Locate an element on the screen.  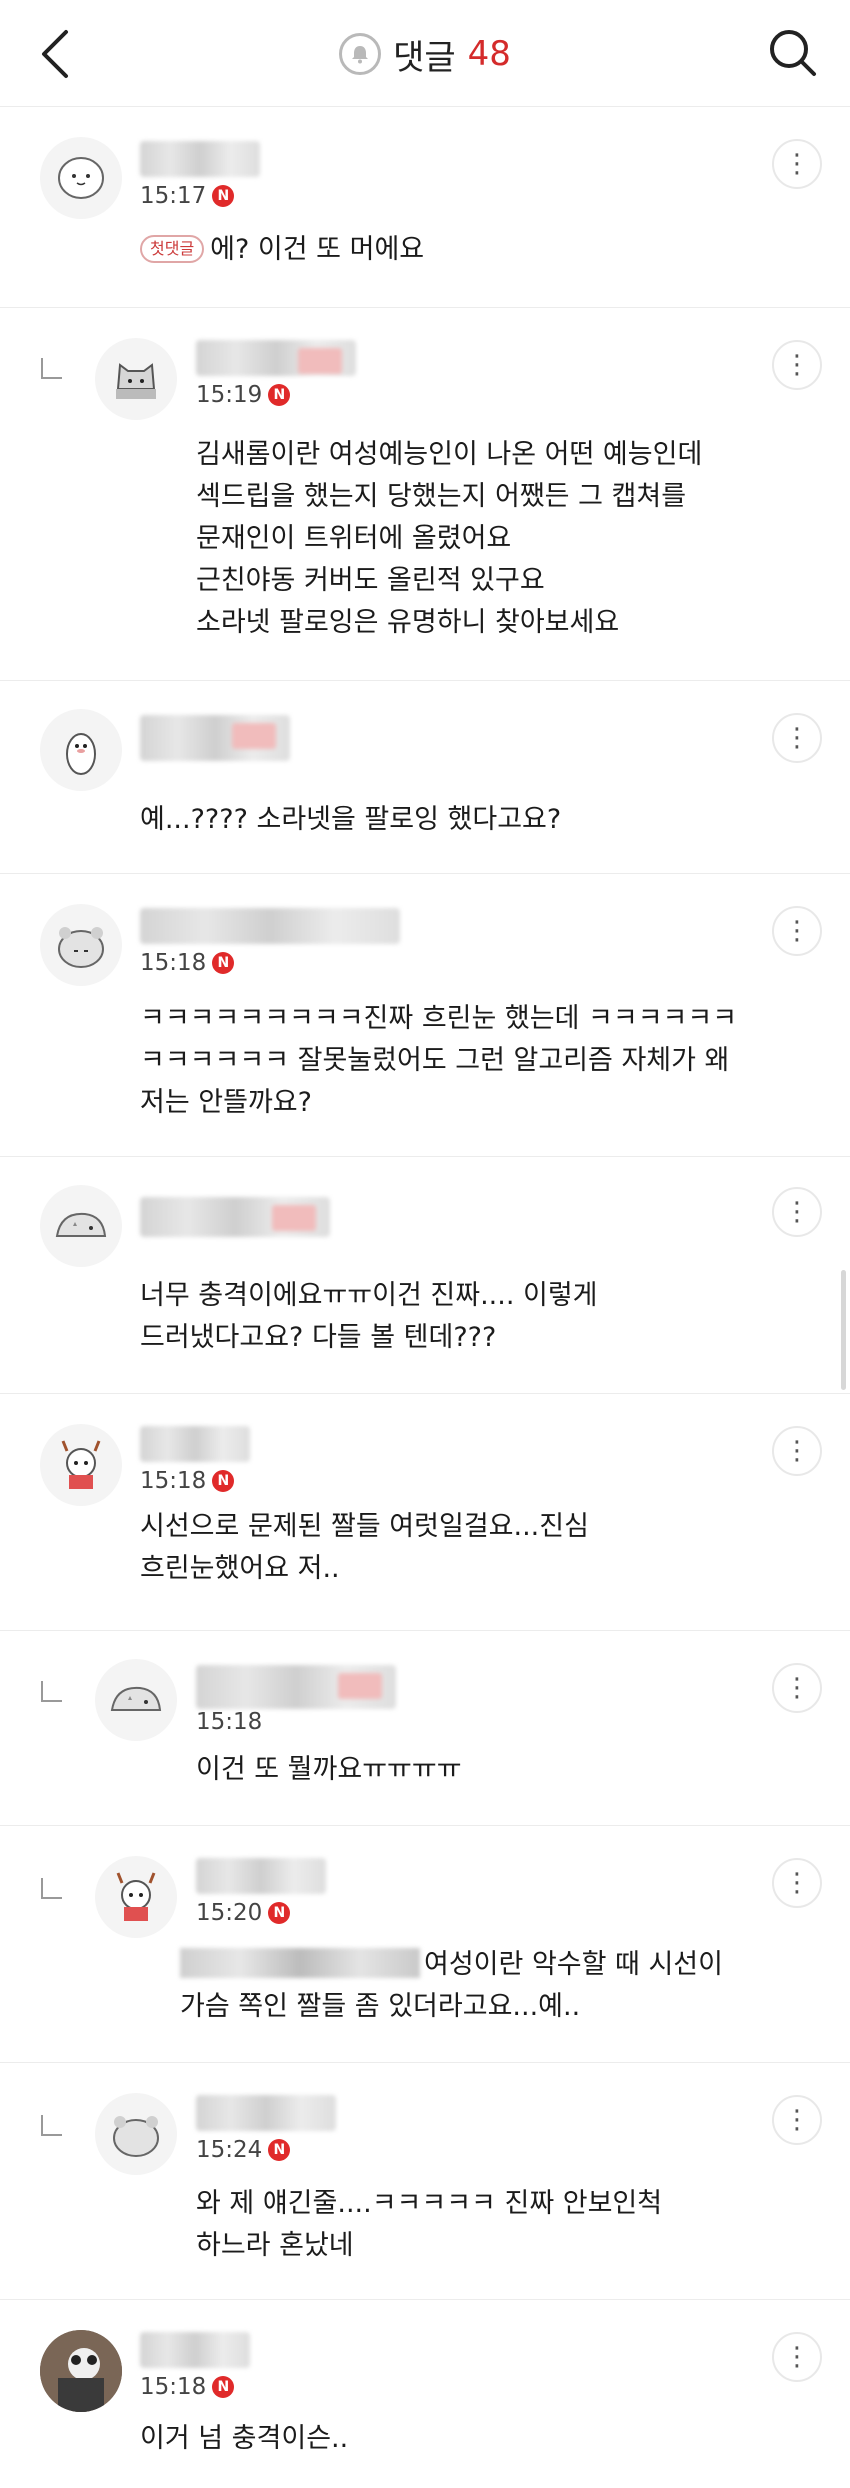
search-icon is located at coordinates (793, 53).